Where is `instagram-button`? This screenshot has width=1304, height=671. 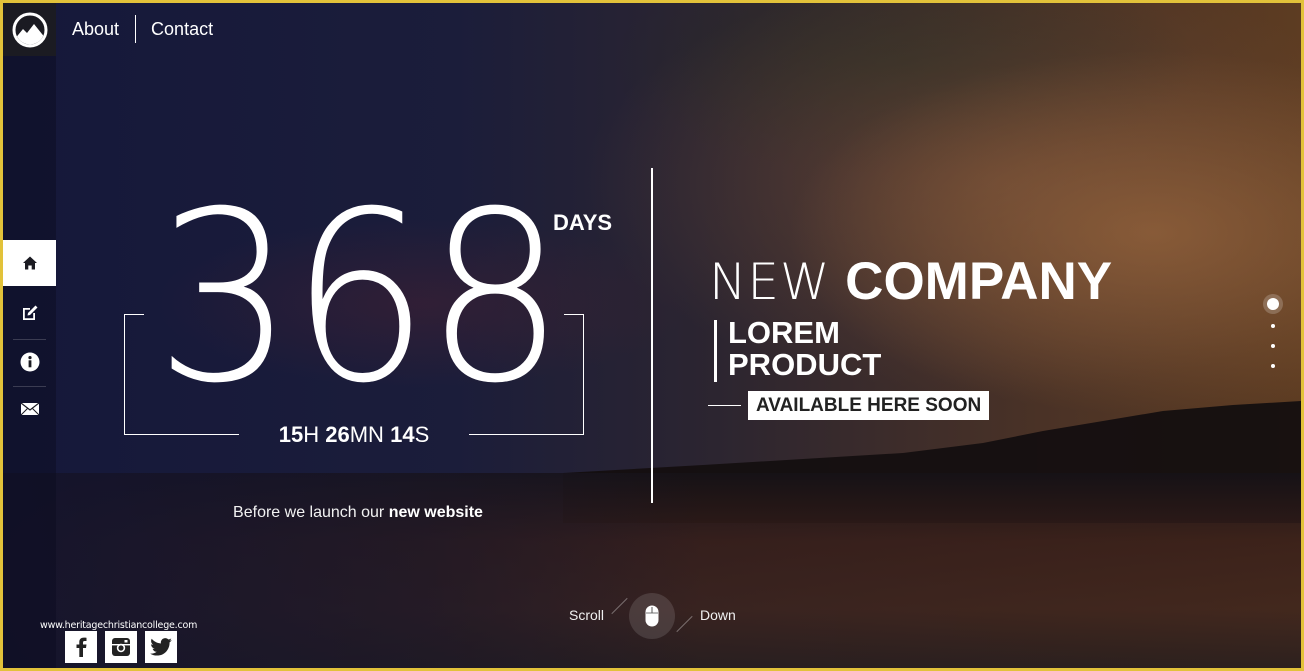 instagram-button is located at coordinates (121, 647).